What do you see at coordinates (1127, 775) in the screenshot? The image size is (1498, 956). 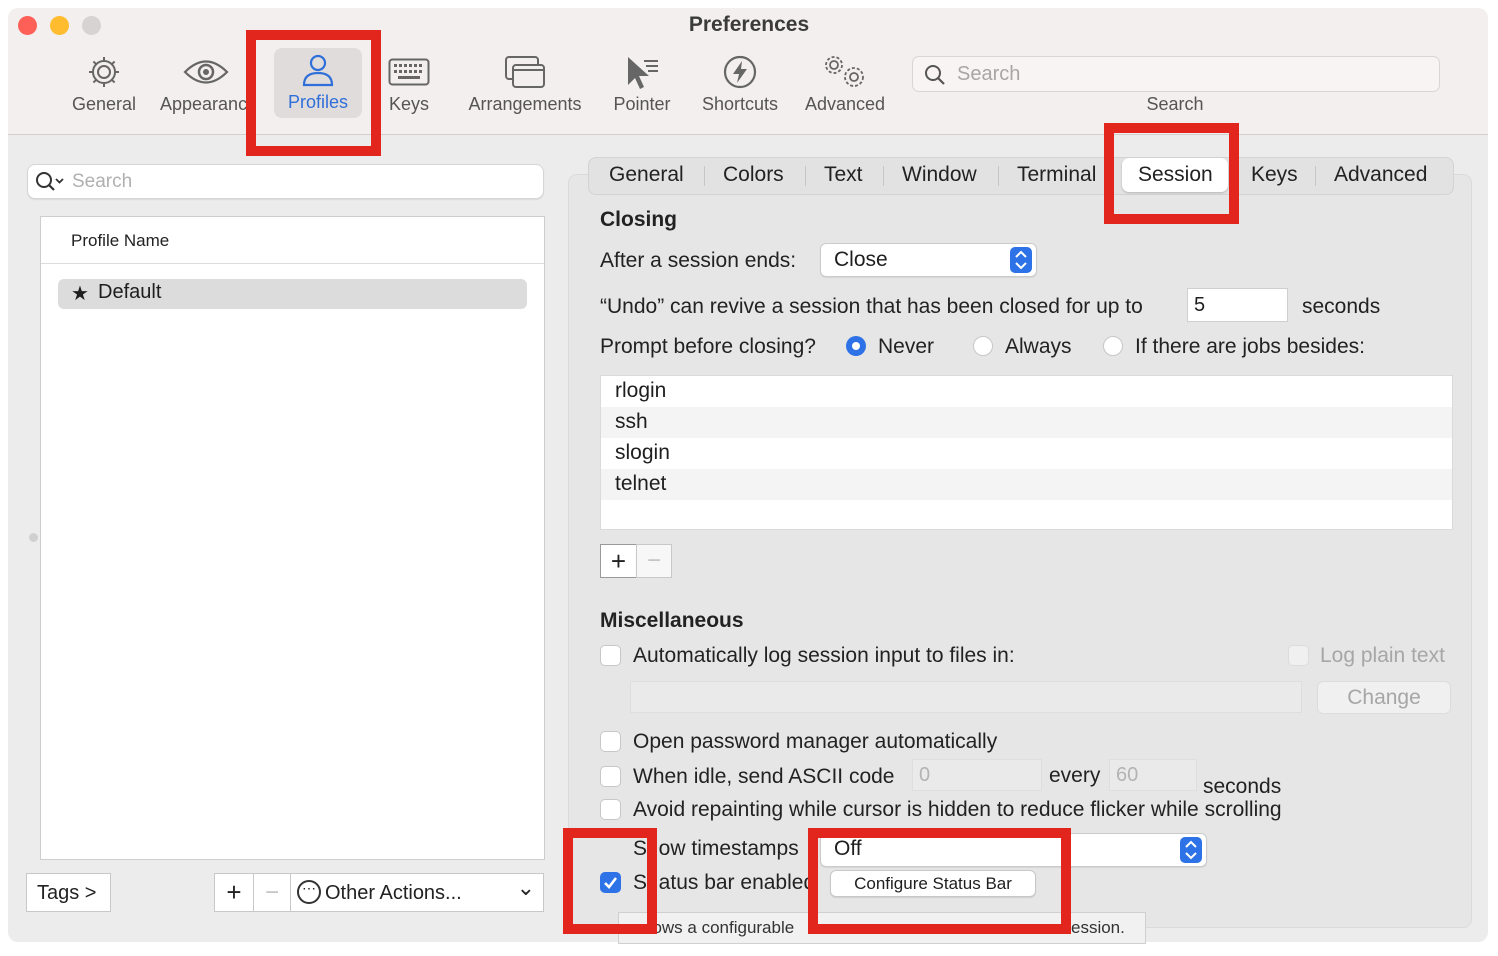 I see `input-value: 60` at bounding box center [1127, 775].